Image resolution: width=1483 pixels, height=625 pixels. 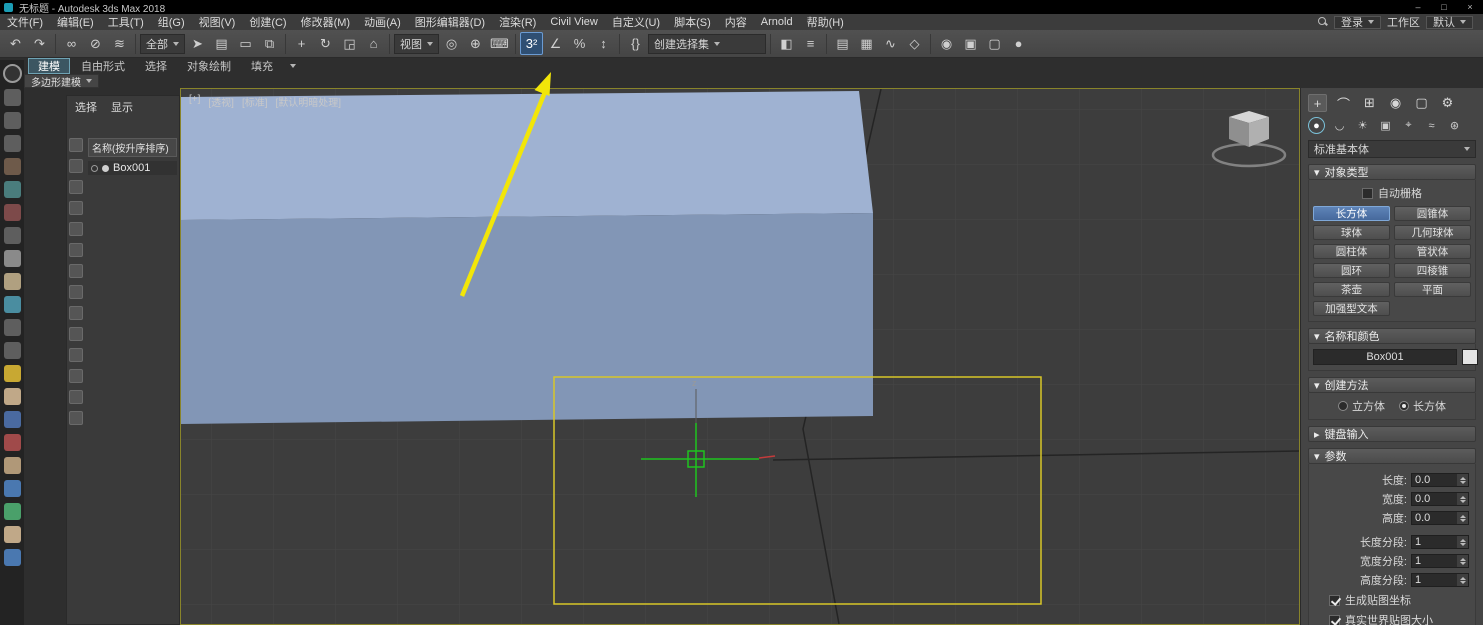 What do you see at coordinates (156, 66) in the screenshot?
I see `ribbon-tab-selection: 选择` at bounding box center [156, 66].